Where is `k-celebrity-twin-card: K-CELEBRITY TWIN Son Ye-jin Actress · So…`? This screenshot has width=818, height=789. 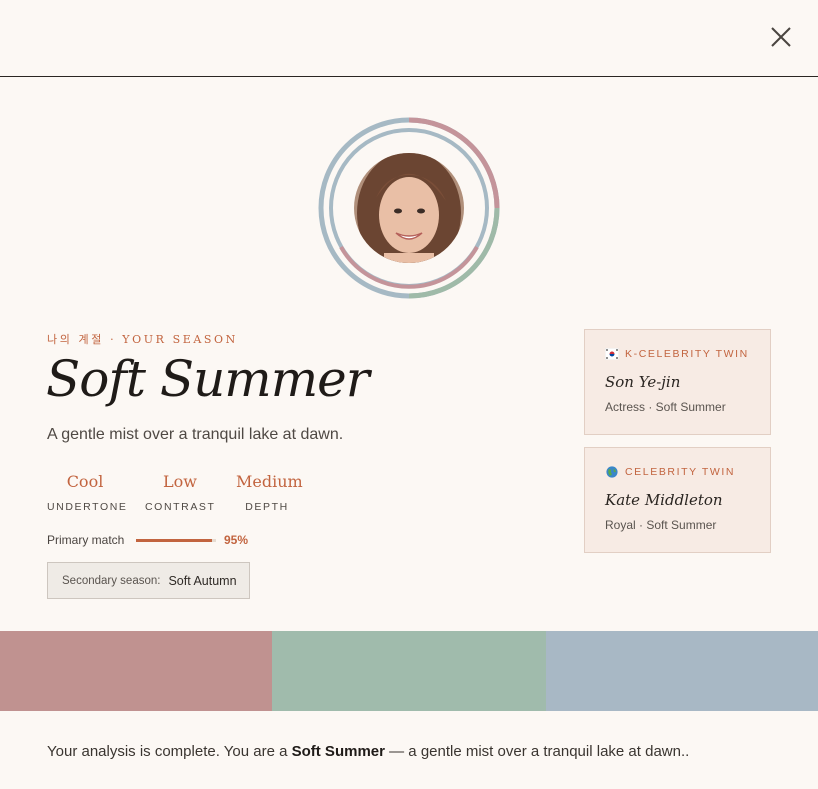
k-celebrity-twin-card: K-CELEBRITY TWIN Son Ye-jin Actress · So… is located at coordinates (677, 382).